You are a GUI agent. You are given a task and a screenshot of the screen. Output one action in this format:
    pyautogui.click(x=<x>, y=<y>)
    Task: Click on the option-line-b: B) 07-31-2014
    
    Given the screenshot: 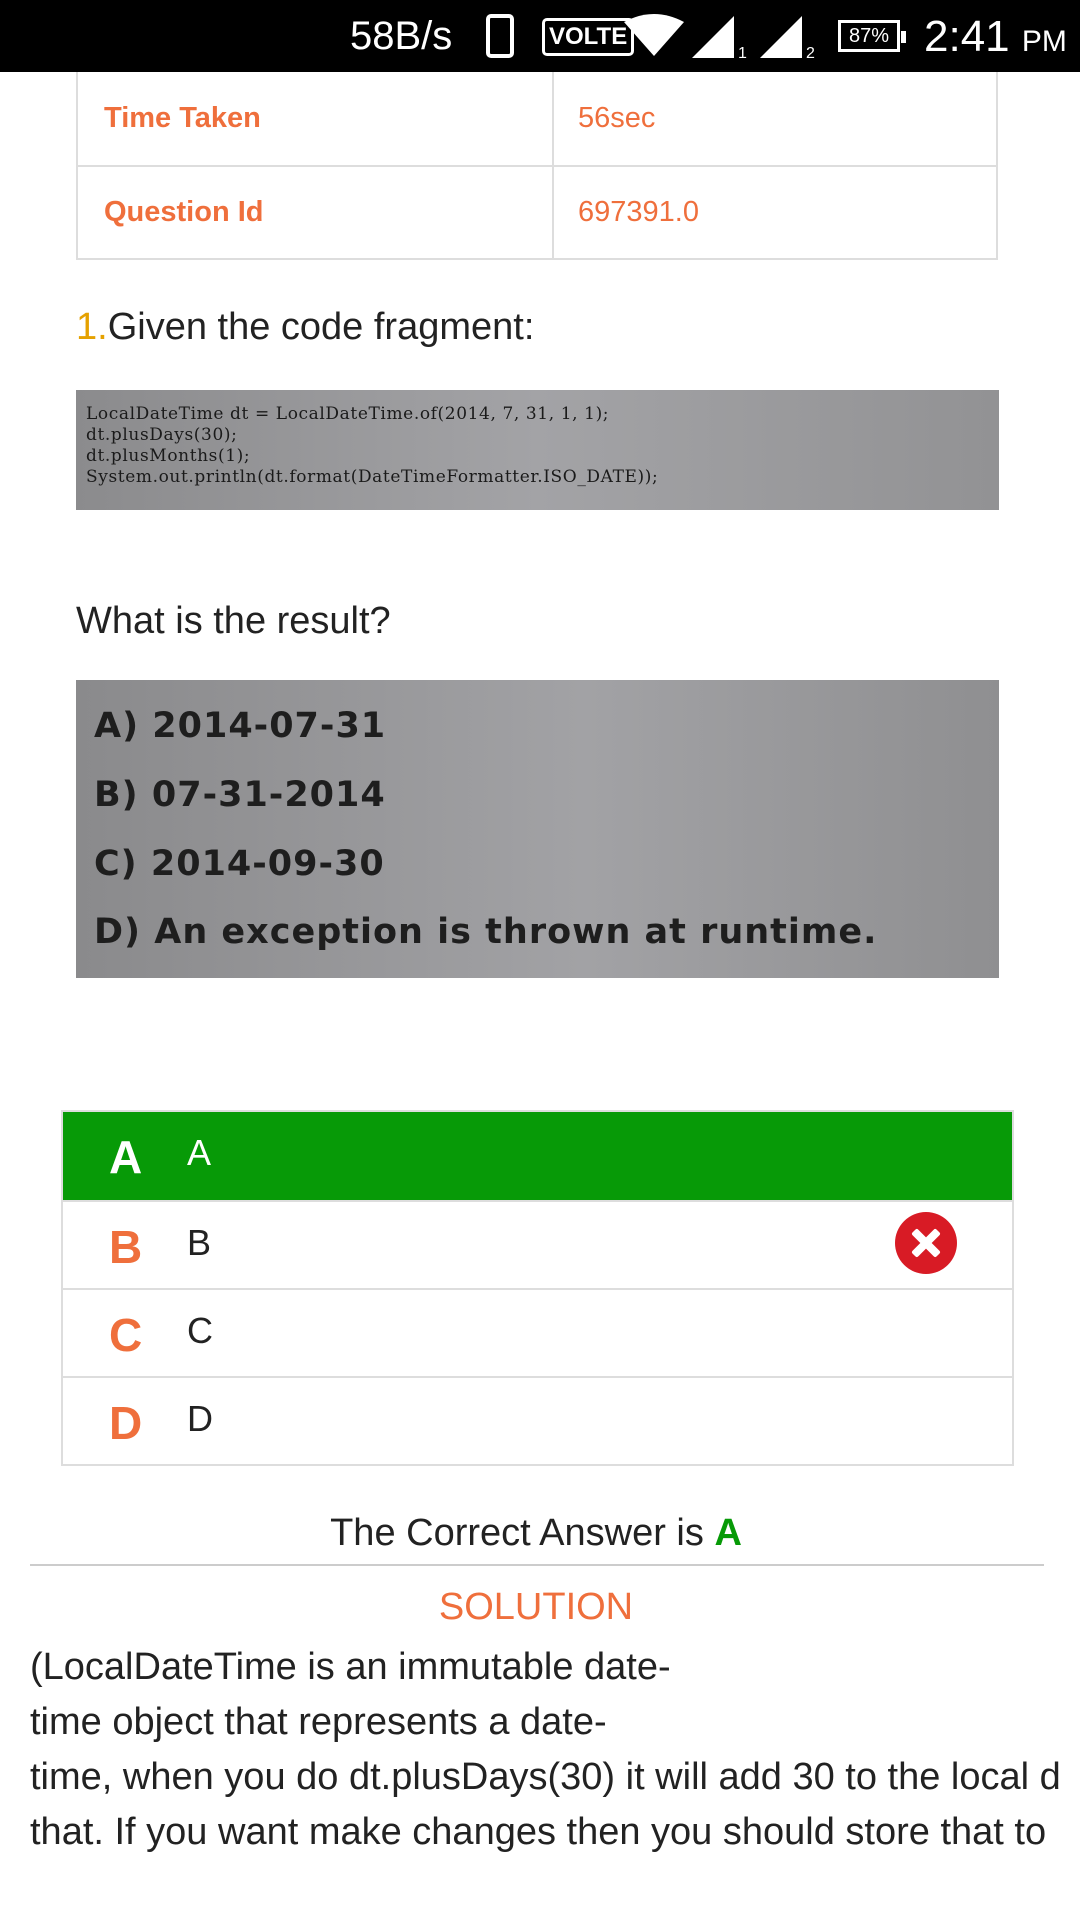 What is the action you would take?
    pyautogui.click(x=240, y=795)
    